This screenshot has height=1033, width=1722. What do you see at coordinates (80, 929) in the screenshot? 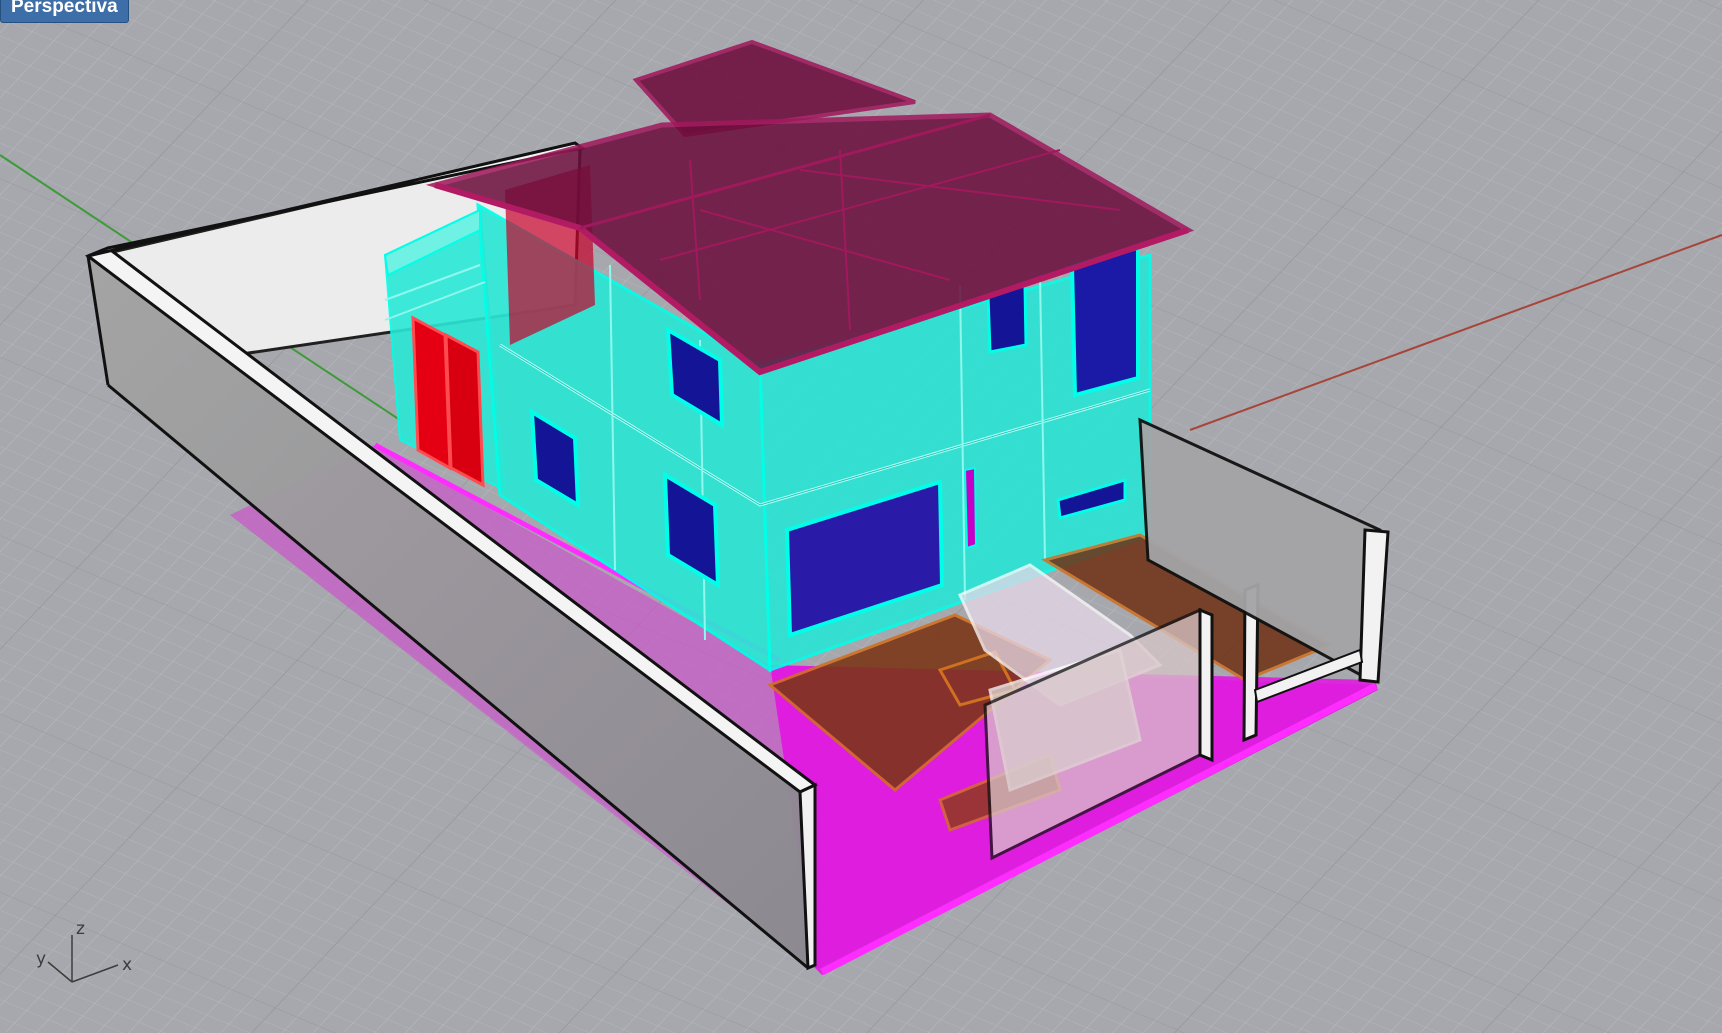
I see `axis-z-label: z` at bounding box center [80, 929].